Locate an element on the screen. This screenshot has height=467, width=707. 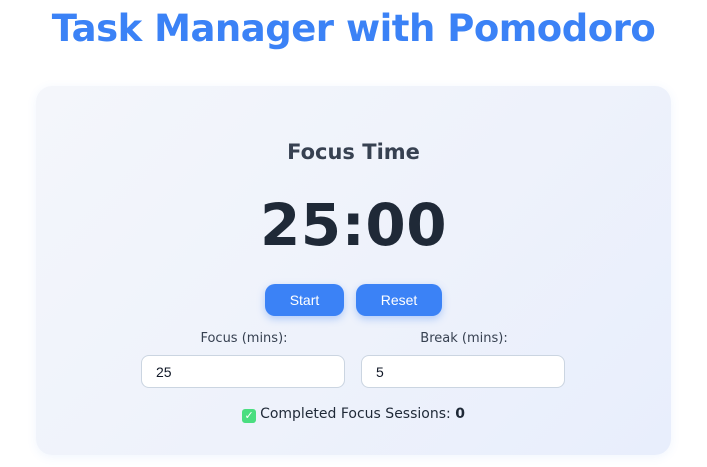
check-box-icon: ✓ is located at coordinates (249, 416).